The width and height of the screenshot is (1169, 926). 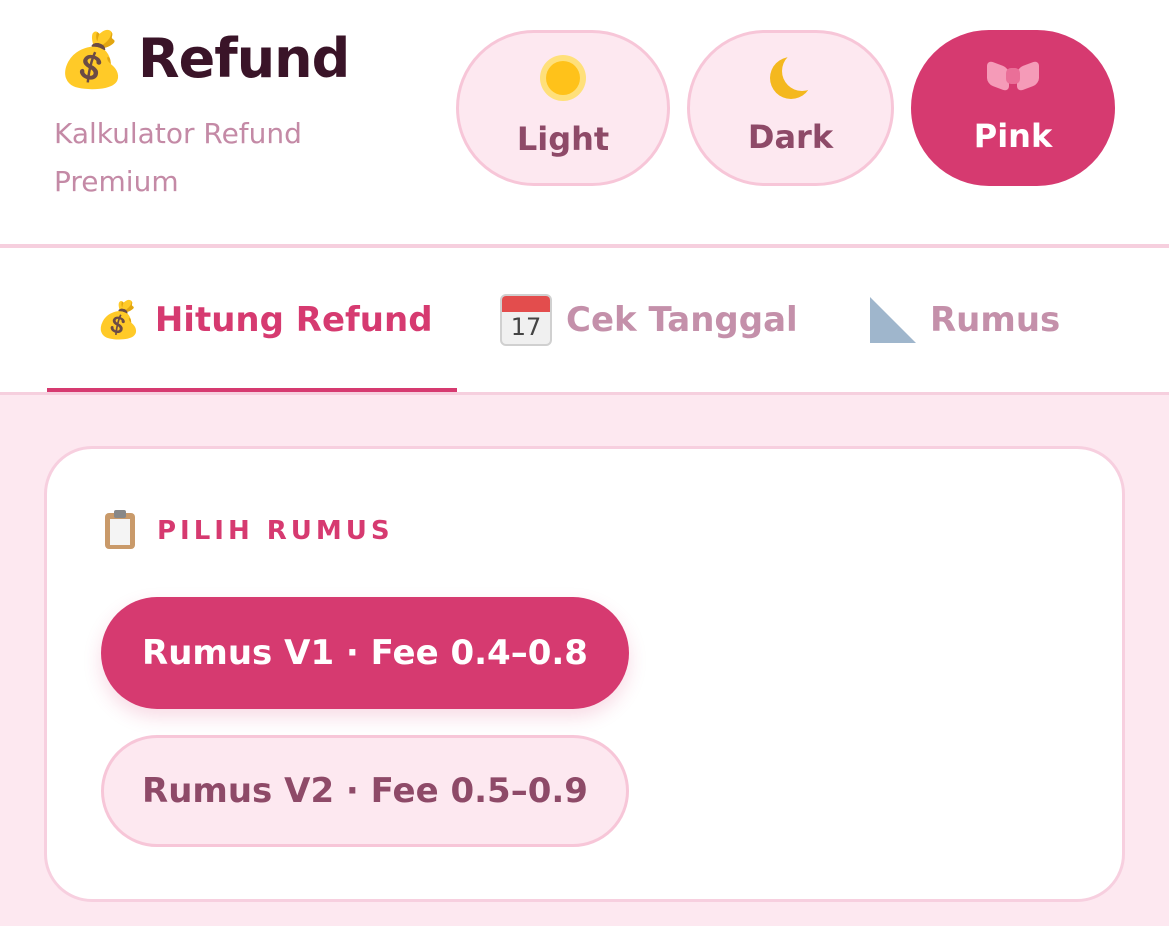 I want to click on sun-icon, so click(x=563, y=83).